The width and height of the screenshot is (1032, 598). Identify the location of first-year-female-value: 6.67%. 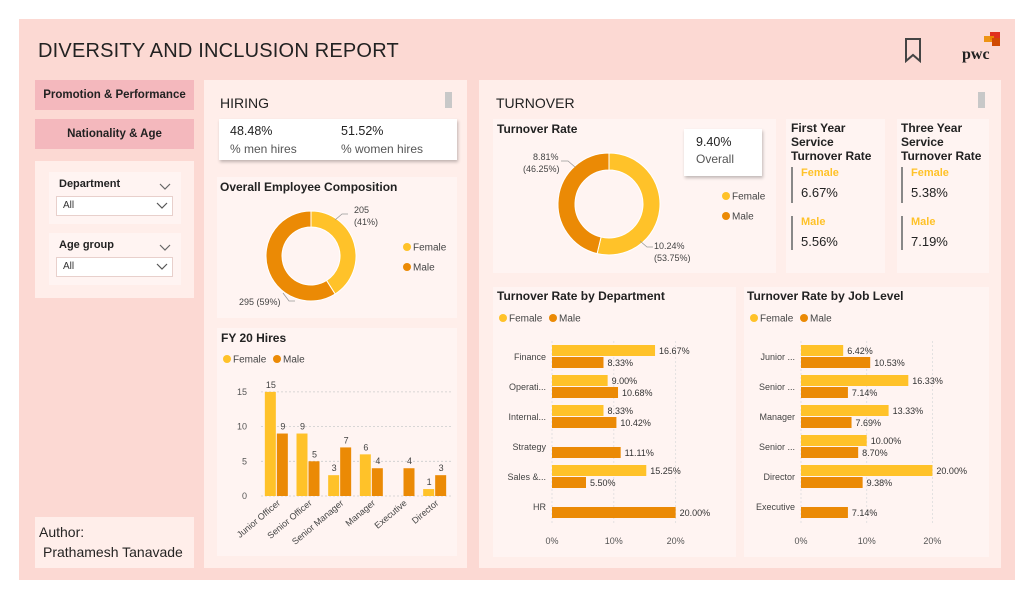
(819, 192).